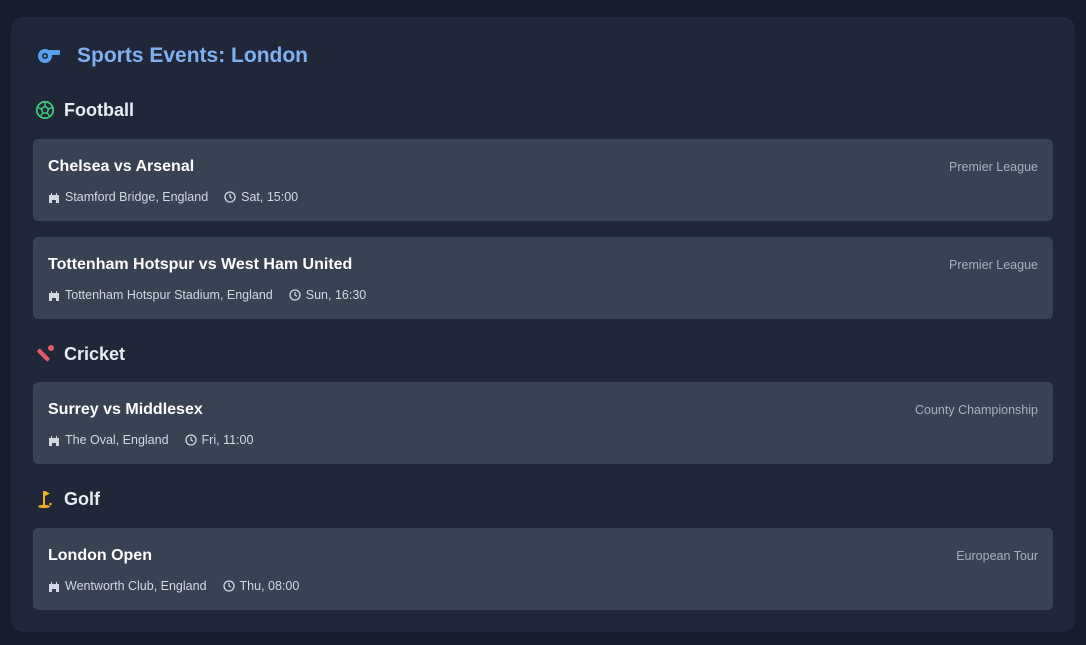 The width and height of the screenshot is (1086, 645). What do you see at coordinates (169, 295) in the screenshot?
I see `event-venue: Tottenham Hotspur Stadium, England` at bounding box center [169, 295].